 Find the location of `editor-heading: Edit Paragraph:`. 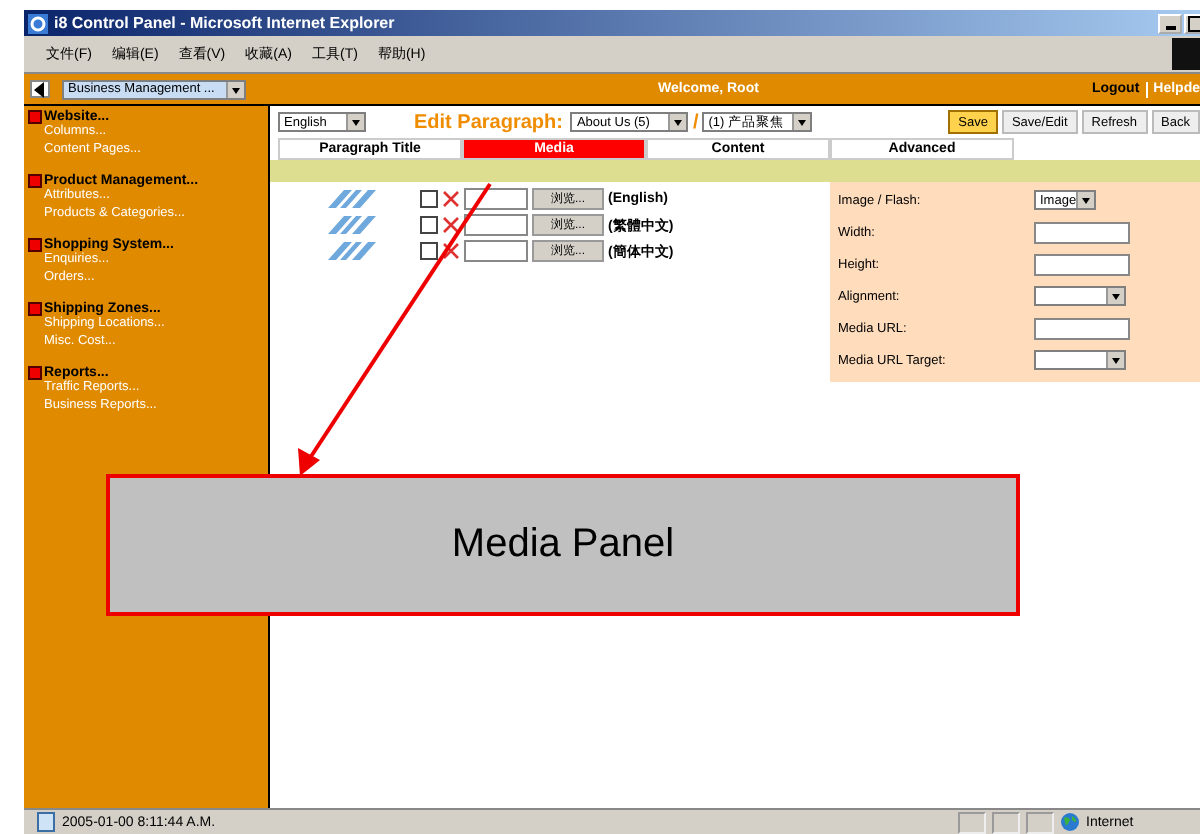

editor-heading: Edit Paragraph: is located at coordinates (488, 122).